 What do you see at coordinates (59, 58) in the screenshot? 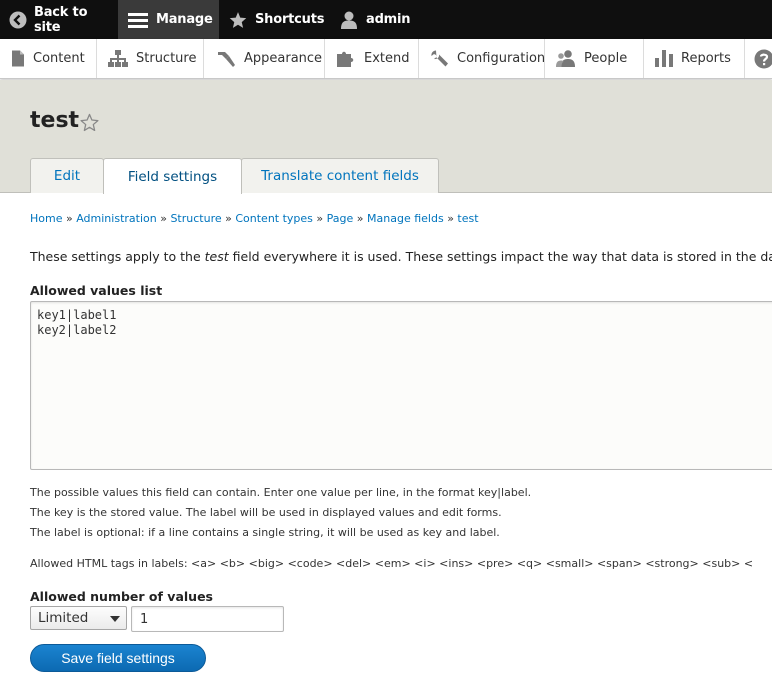
I see `tray-item-label: Content` at bounding box center [59, 58].